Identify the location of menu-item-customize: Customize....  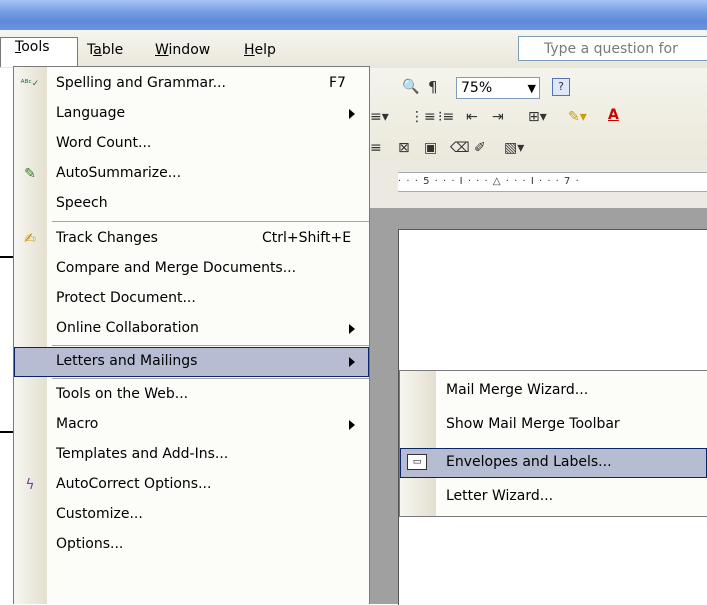
(191, 515).